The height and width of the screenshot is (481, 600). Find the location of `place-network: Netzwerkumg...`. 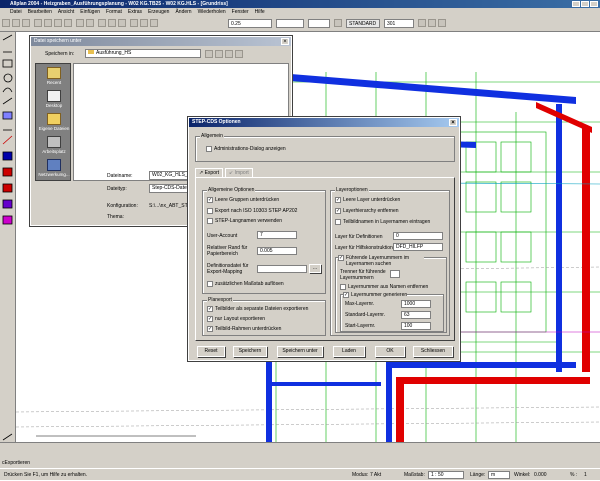

place-network: Netzwerkumg... is located at coordinates (54, 169).